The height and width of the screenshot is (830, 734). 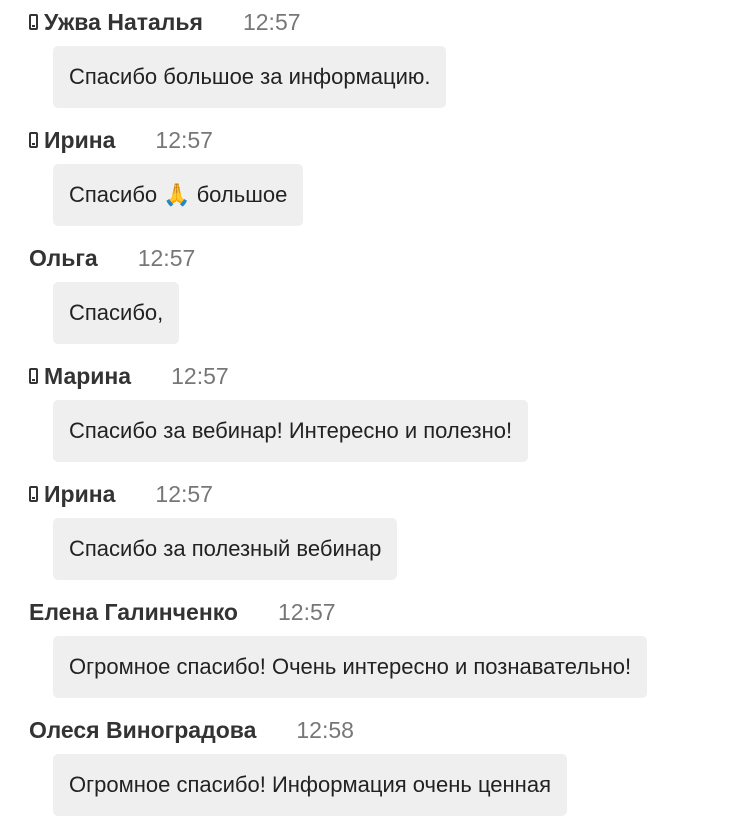 What do you see at coordinates (142, 730) in the screenshot?
I see `message-author: Олеся Виноградова` at bounding box center [142, 730].